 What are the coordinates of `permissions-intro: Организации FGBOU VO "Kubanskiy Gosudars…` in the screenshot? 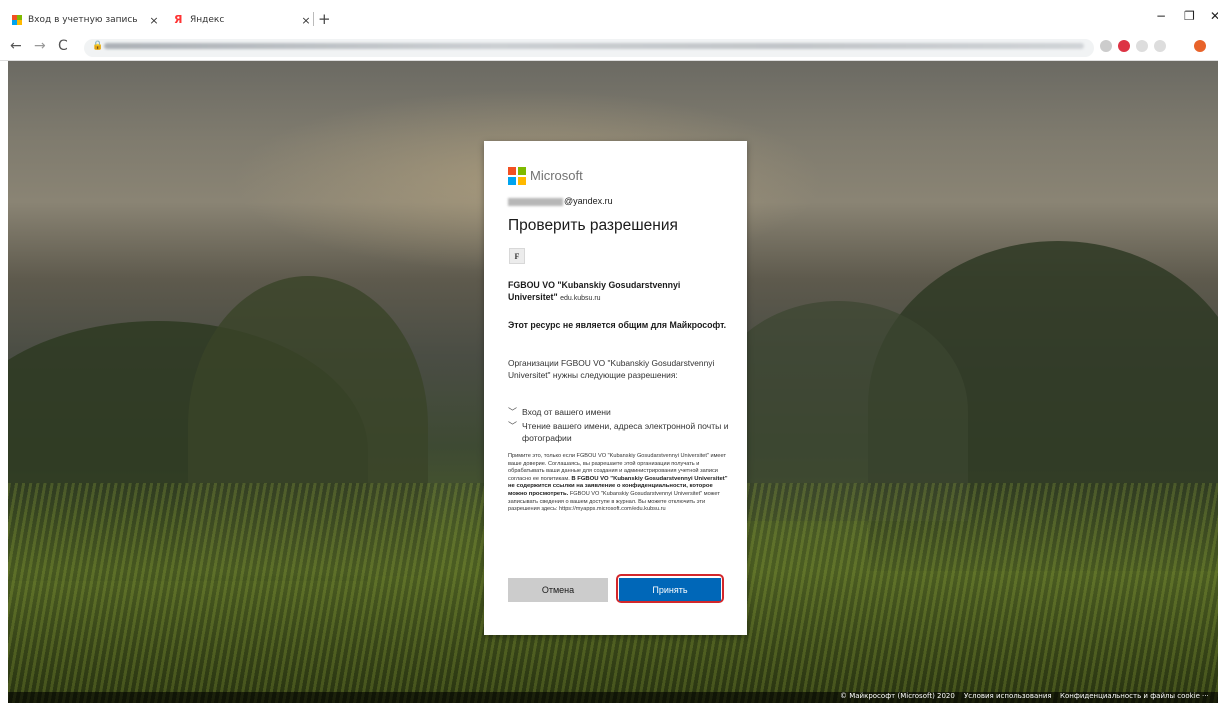 It's located at (611, 369).